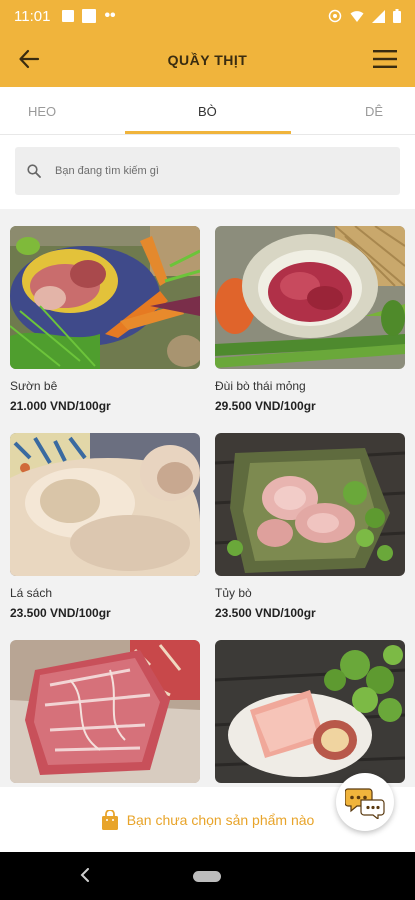 The image size is (415, 900). I want to click on status-time: 11:01, so click(32, 16).